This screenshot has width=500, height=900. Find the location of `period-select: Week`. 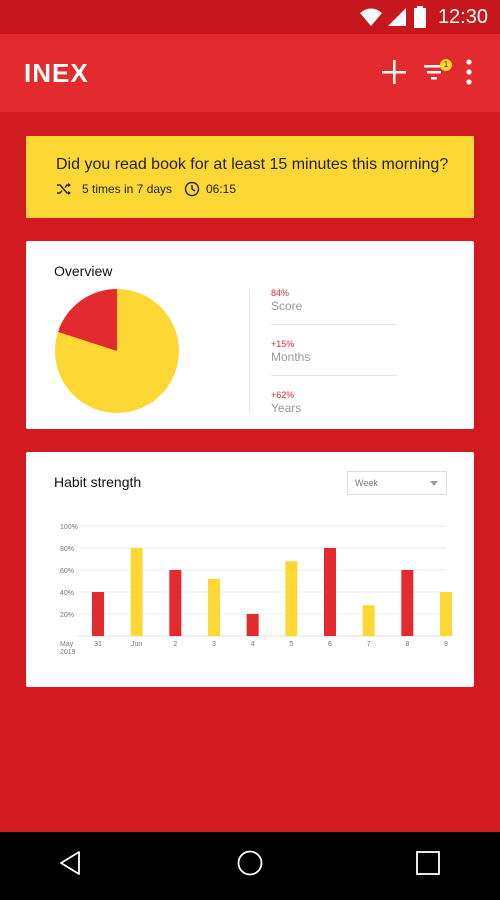

period-select: Week is located at coordinates (397, 483).